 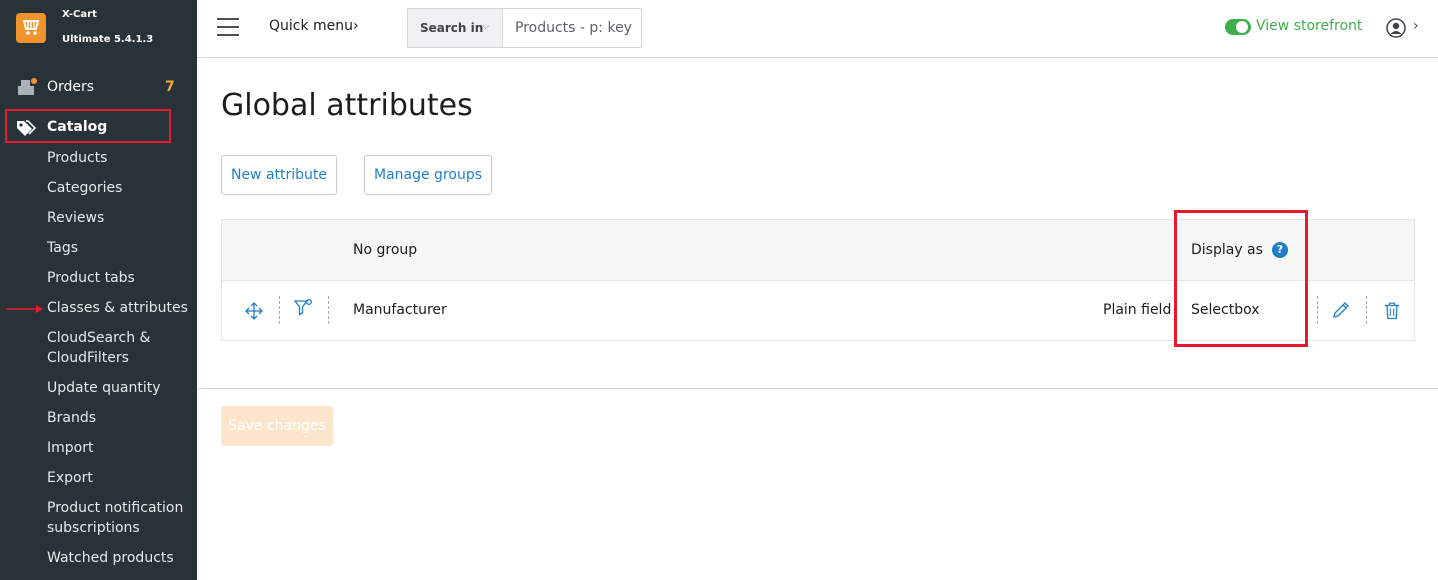 I want to click on manage-groups-button: Manage groups, so click(x=428, y=175).